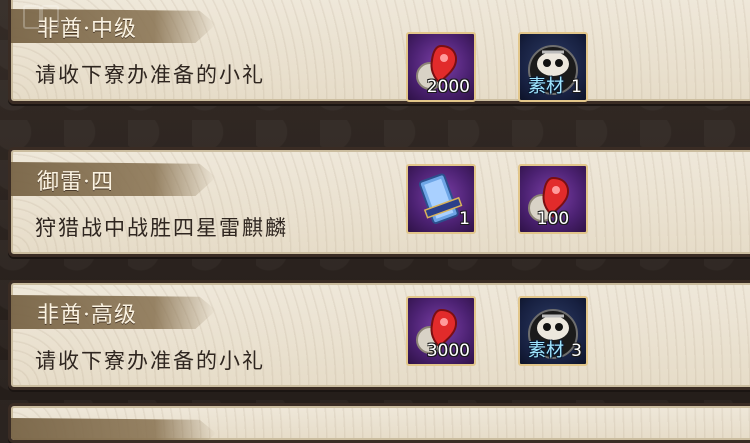 The width and height of the screenshot is (750, 443). What do you see at coordinates (75, 182) in the screenshot?
I see `task-title: 御雷·四` at bounding box center [75, 182].